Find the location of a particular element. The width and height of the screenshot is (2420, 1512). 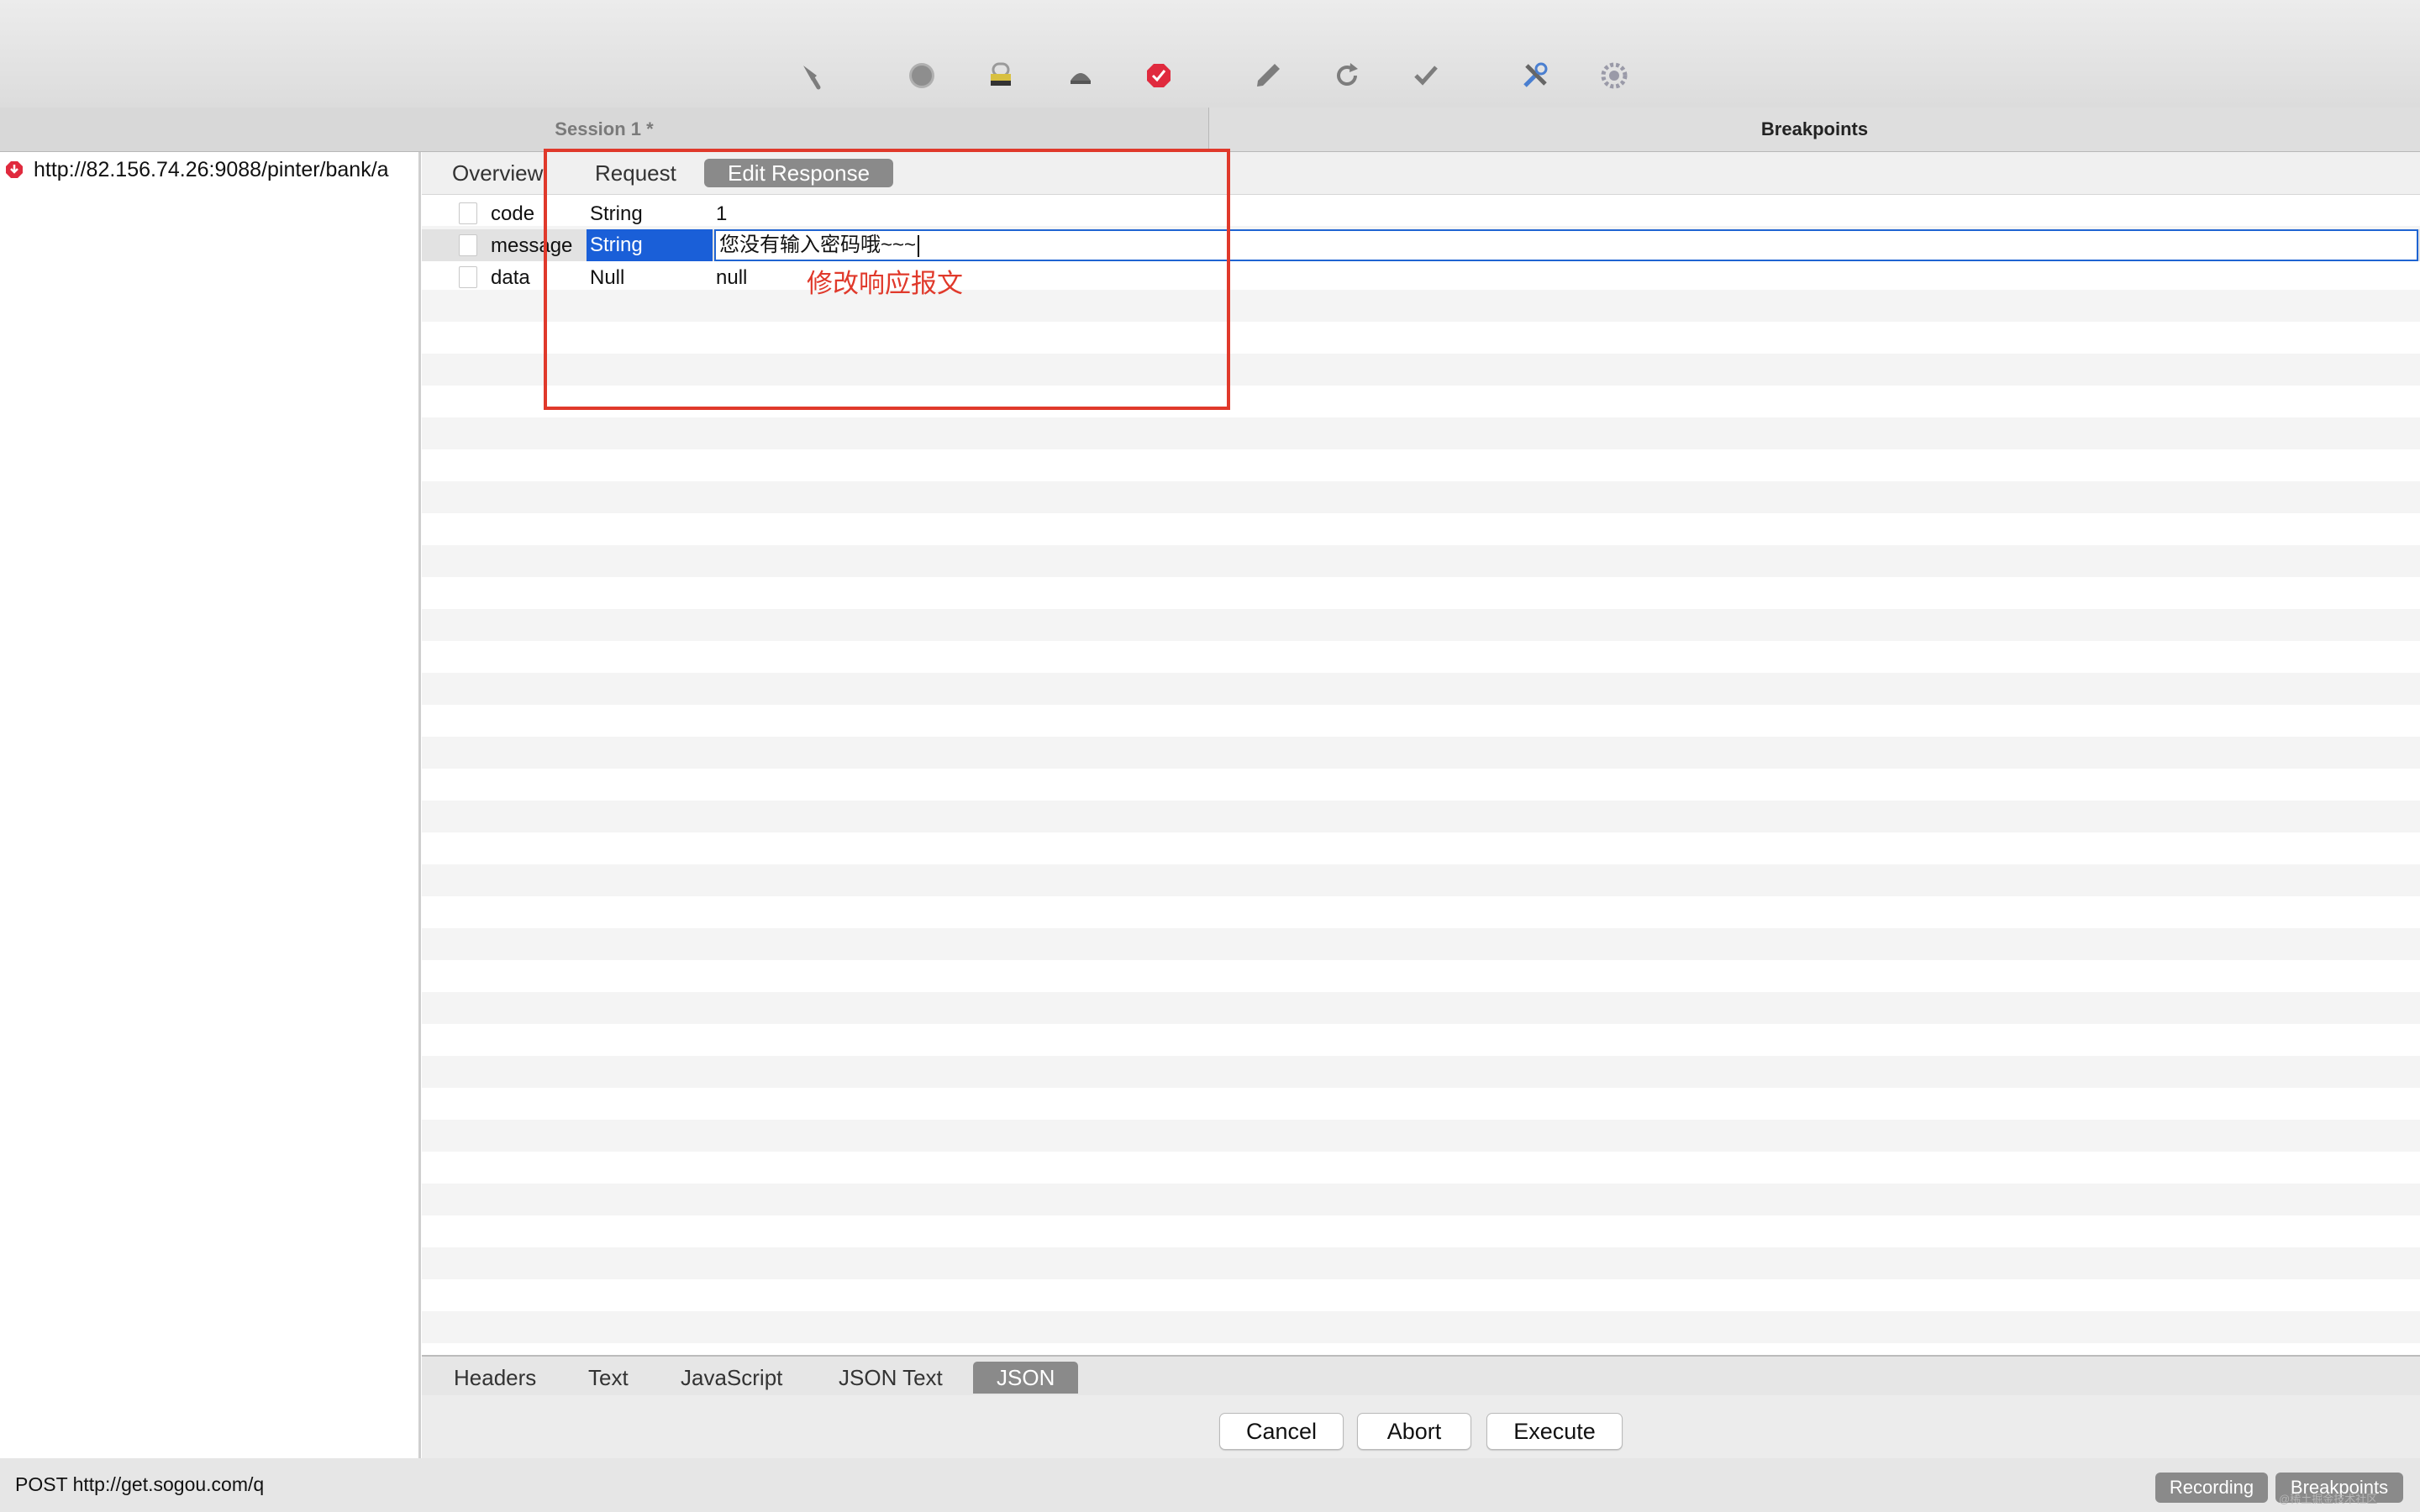

breakpoints-panel-title: Breakpoints is located at coordinates (1814, 129).